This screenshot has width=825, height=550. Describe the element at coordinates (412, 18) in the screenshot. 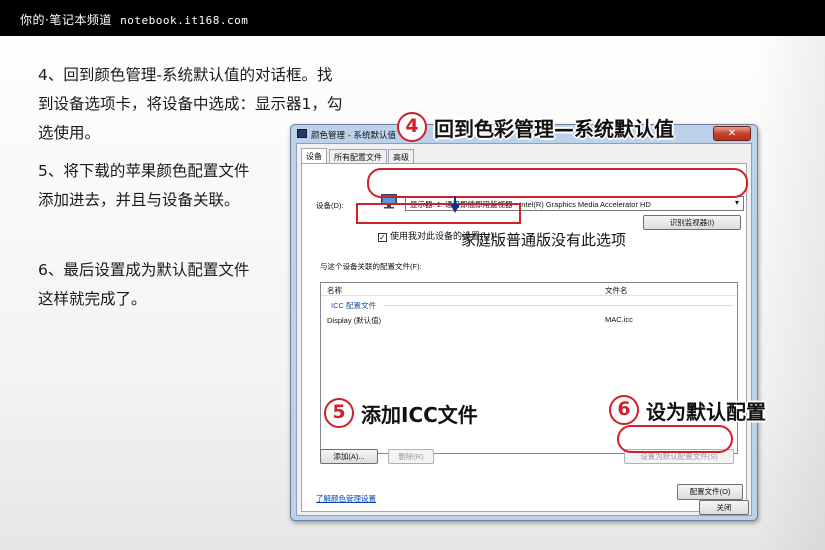

I see `top-banner: 你的·笔记本频道 notebook.it168.com` at that location.